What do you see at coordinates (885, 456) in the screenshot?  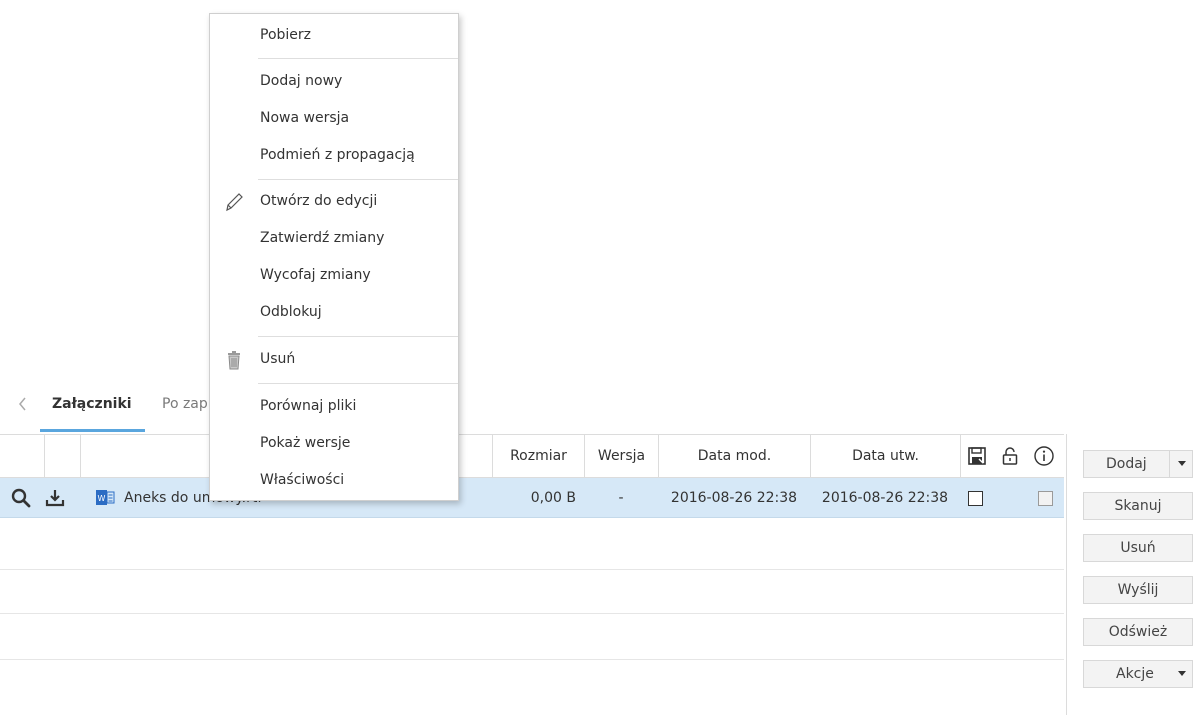 I see `header-created: Data utw.` at bounding box center [885, 456].